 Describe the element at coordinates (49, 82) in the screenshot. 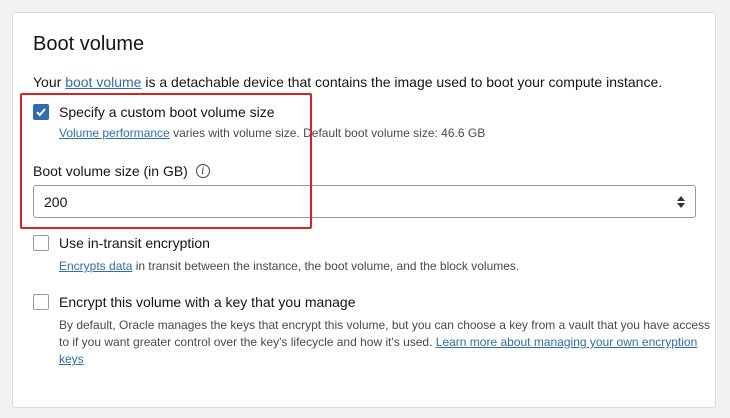

I see `intro-prefix: Your` at that location.